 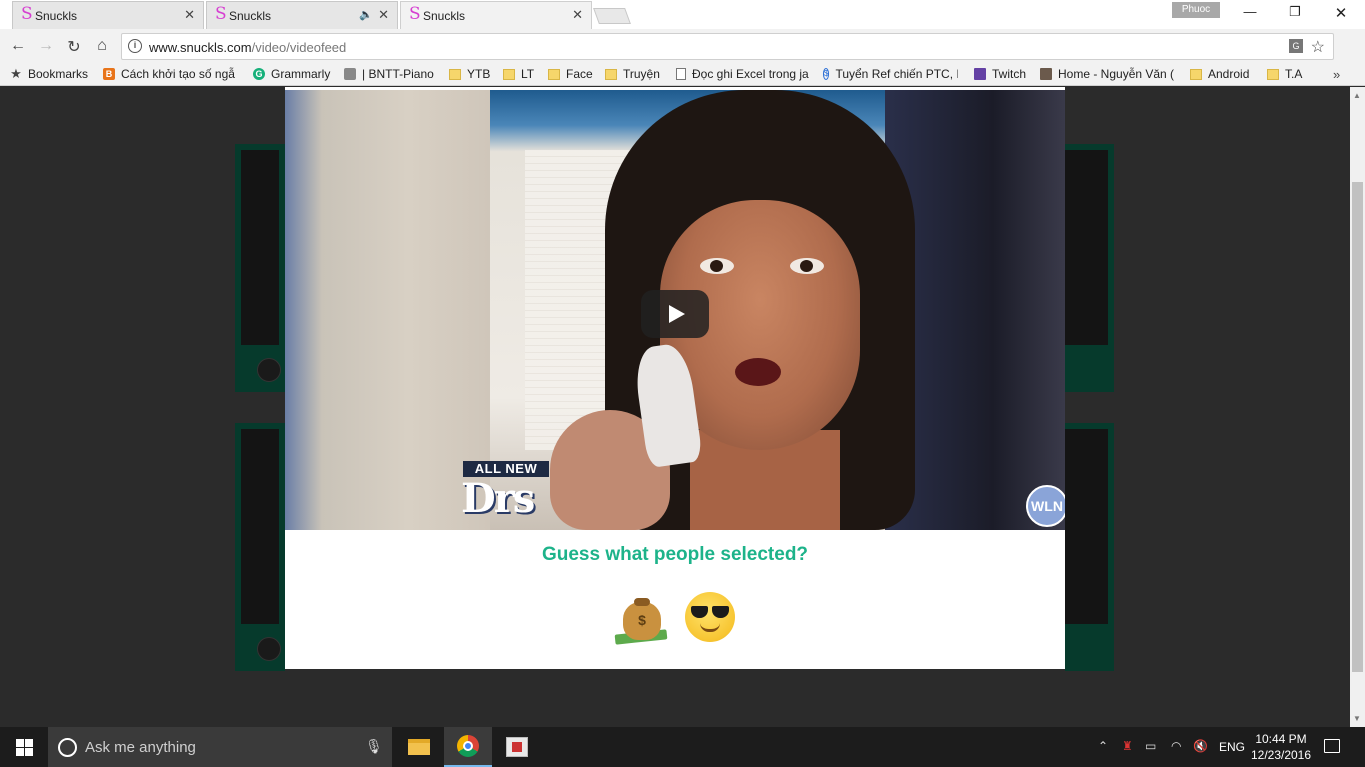 I want to click on page-scrollbar: ▲ ▼, so click(x=1357, y=407).